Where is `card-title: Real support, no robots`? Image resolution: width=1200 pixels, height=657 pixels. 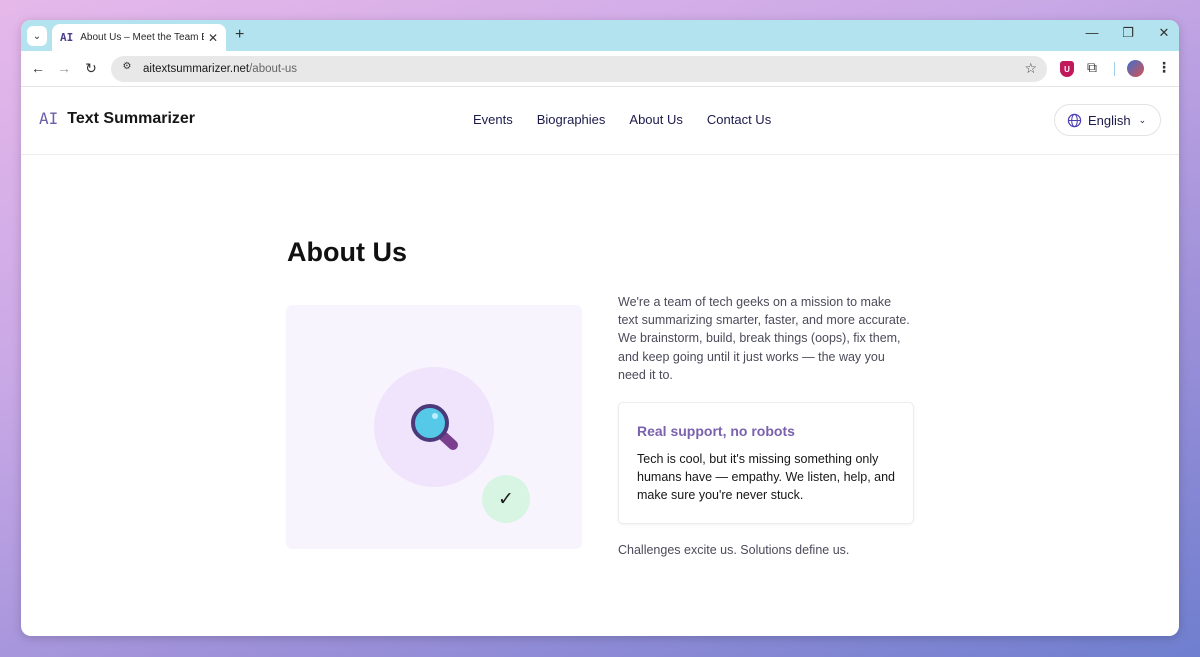
card-title: Real support, no robots is located at coordinates (716, 431).